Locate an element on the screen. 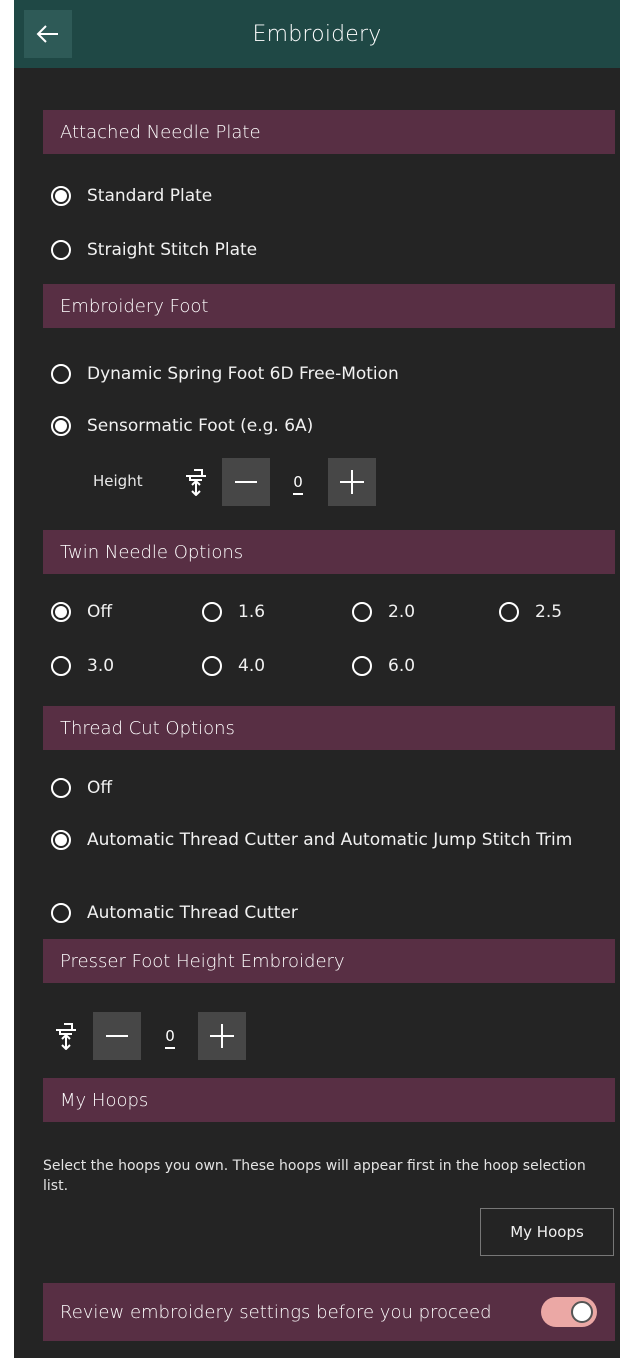 The width and height of the screenshot is (620, 1358). radio-twin-2-0: 2.0 is located at coordinates (383, 612).